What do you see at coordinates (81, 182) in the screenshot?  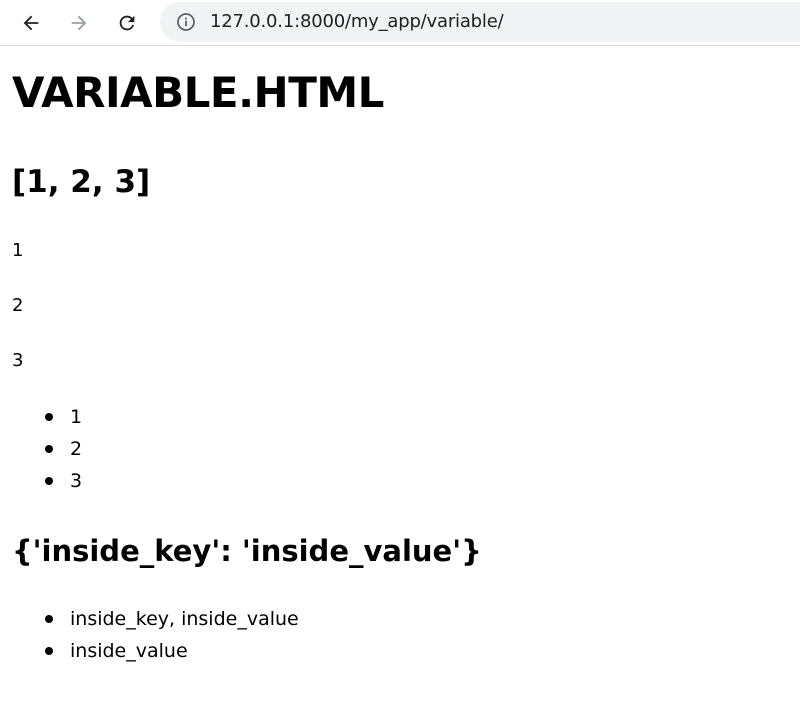 I see `list-heading: [1, 2, 3]` at bounding box center [81, 182].